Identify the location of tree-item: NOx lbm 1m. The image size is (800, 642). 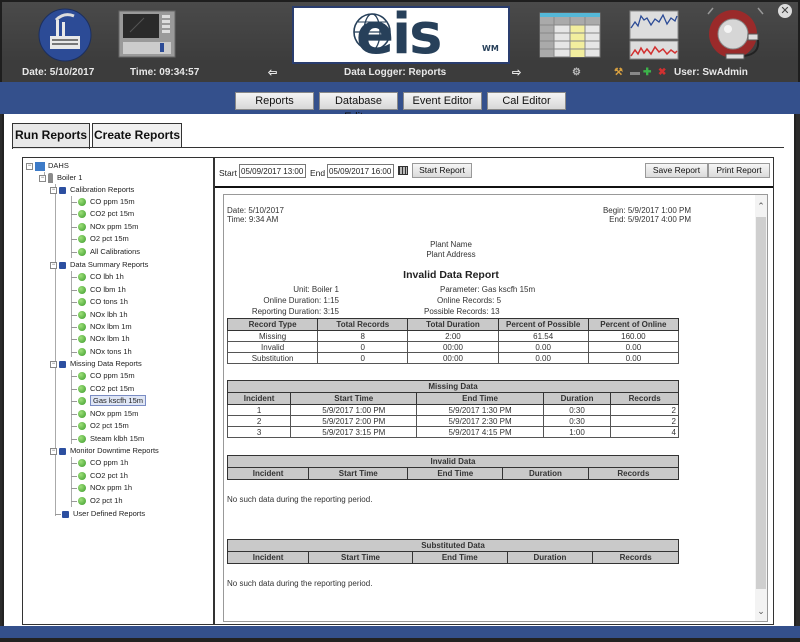
(101, 327).